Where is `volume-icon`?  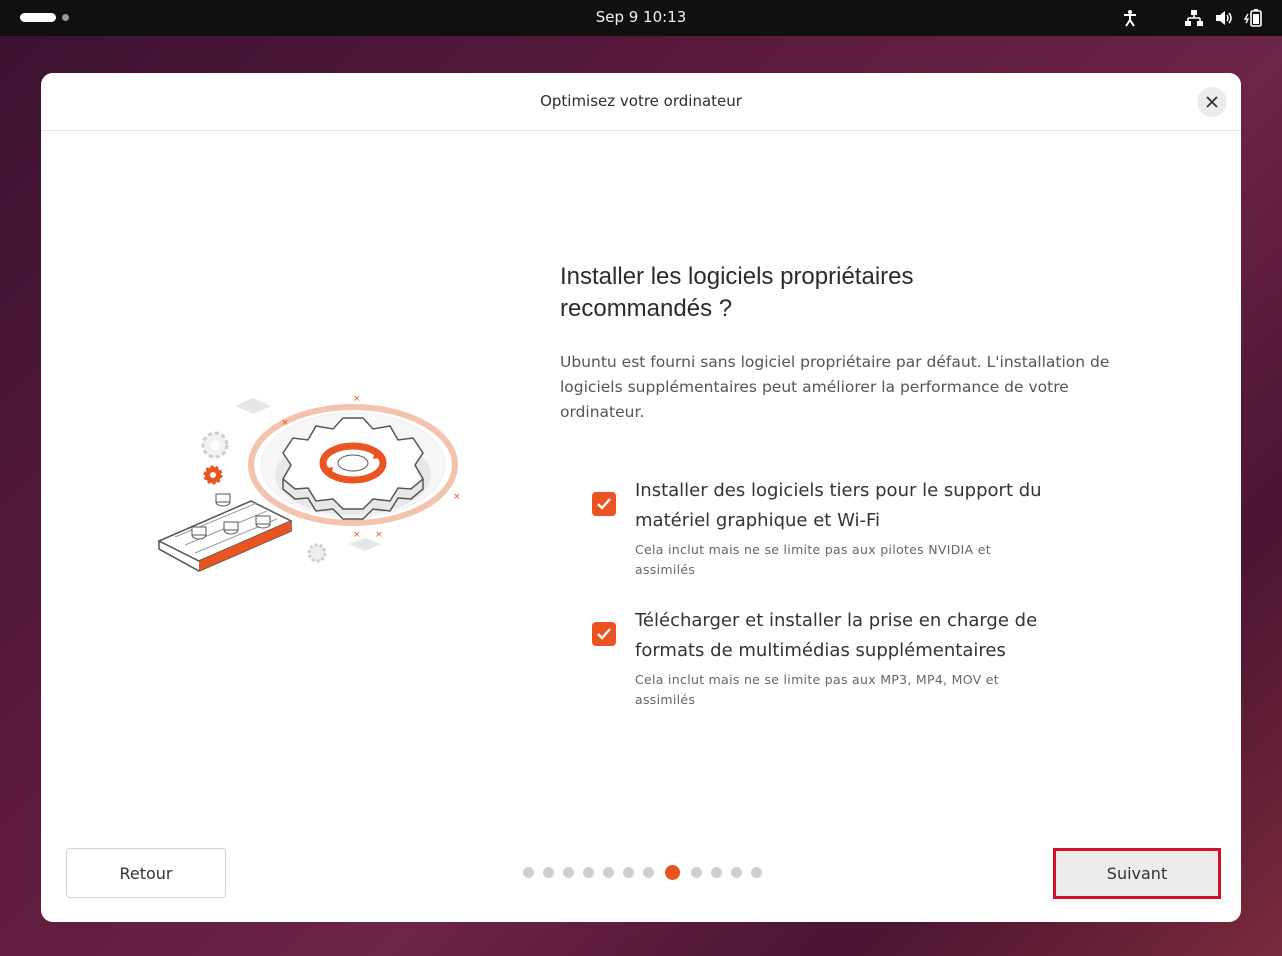 volume-icon is located at coordinates (1224, 18).